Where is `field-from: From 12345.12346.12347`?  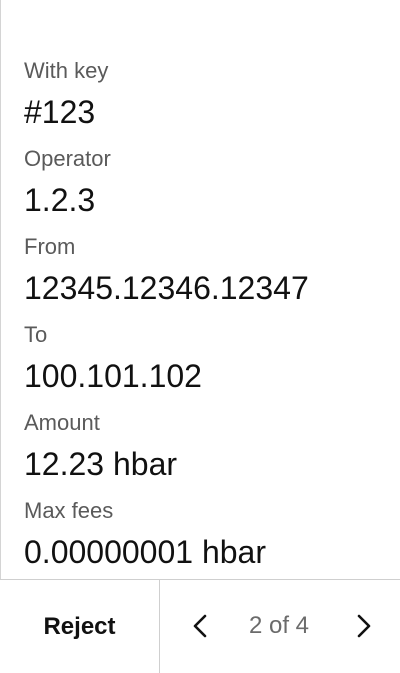
field-from: From 12345.12346.12347 is located at coordinates (208, 271).